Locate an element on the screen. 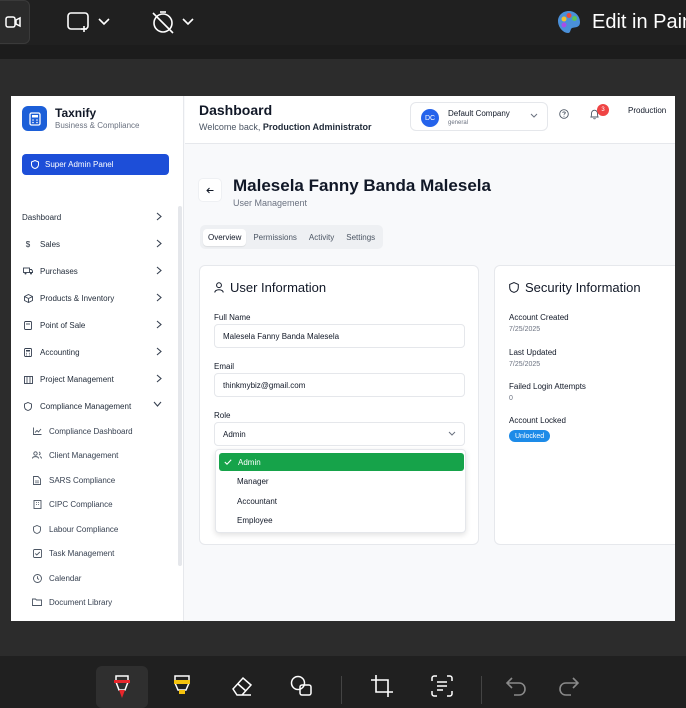 This screenshot has height=708, width=686. eraser-icon is located at coordinates (242, 686).